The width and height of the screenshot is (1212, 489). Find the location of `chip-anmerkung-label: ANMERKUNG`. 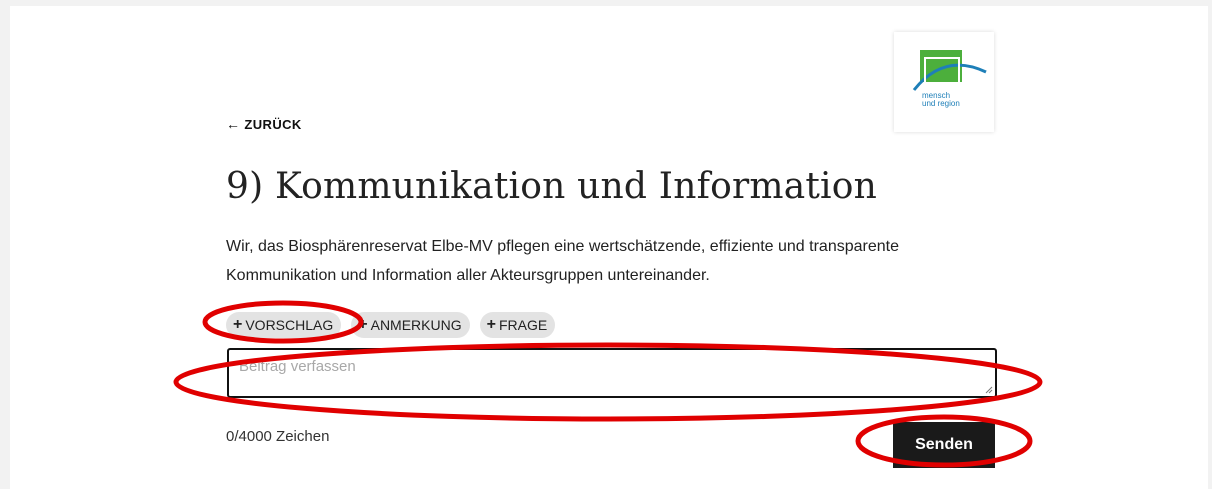

chip-anmerkung-label: ANMERKUNG is located at coordinates (416, 325).